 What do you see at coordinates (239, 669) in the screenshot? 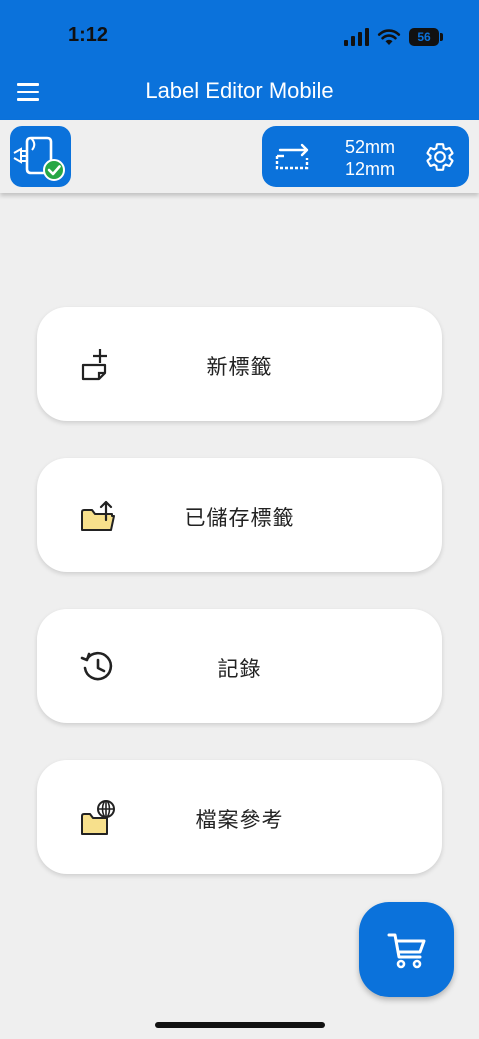
I see `history-text: 記錄` at bounding box center [239, 669].